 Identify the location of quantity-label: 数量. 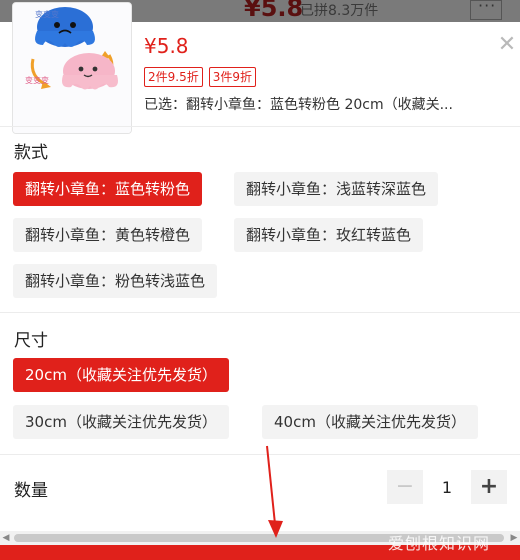
(31, 491).